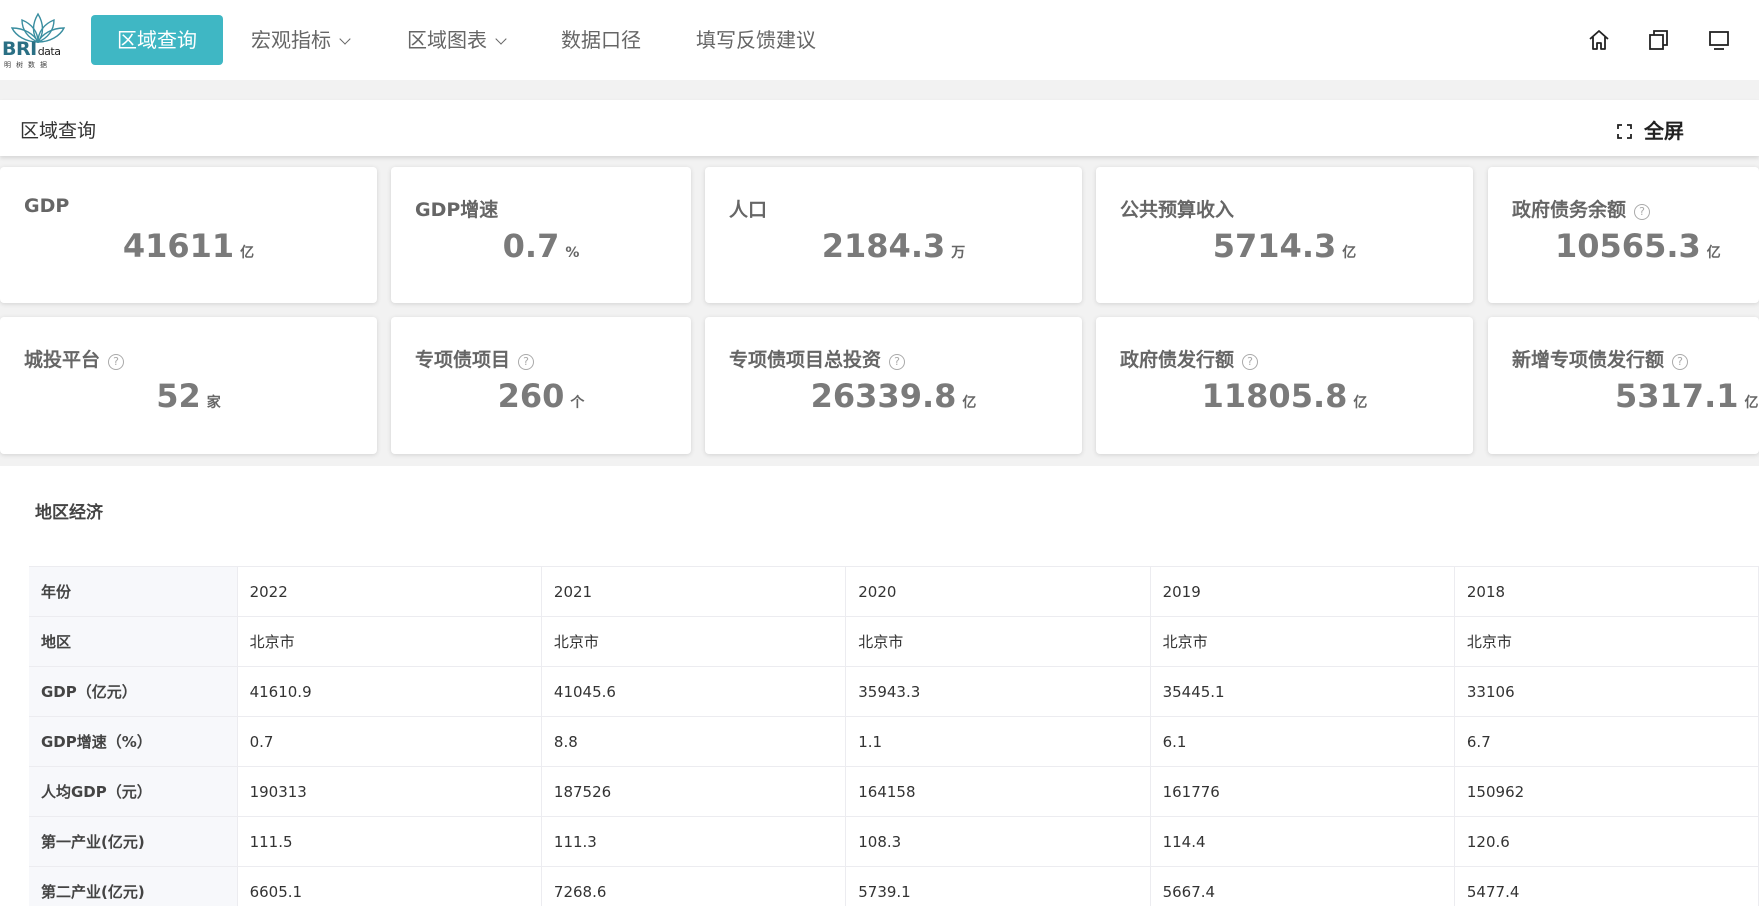 Image resolution: width=1759 pixels, height=906 pixels. Describe the element at coordinates (1638, 246) in the screenshot. I see `card-value: 10565.3 亿` at that location.